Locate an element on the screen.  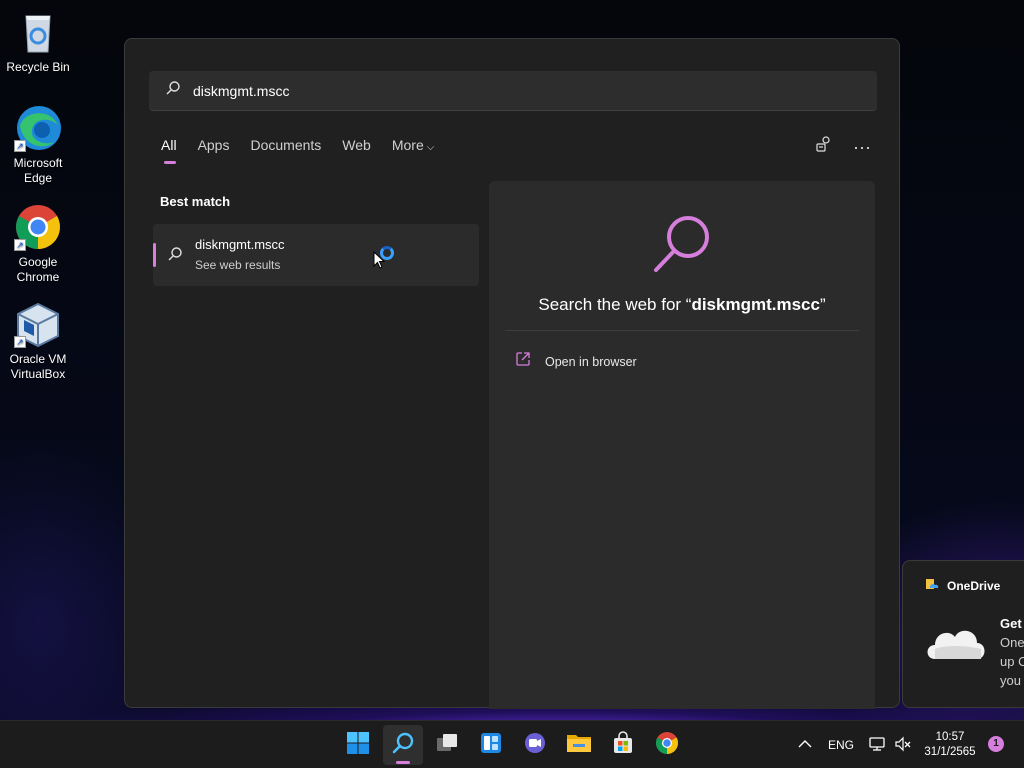
desktop-icon-label: VirtualBox is located at coordinates (38, 374).